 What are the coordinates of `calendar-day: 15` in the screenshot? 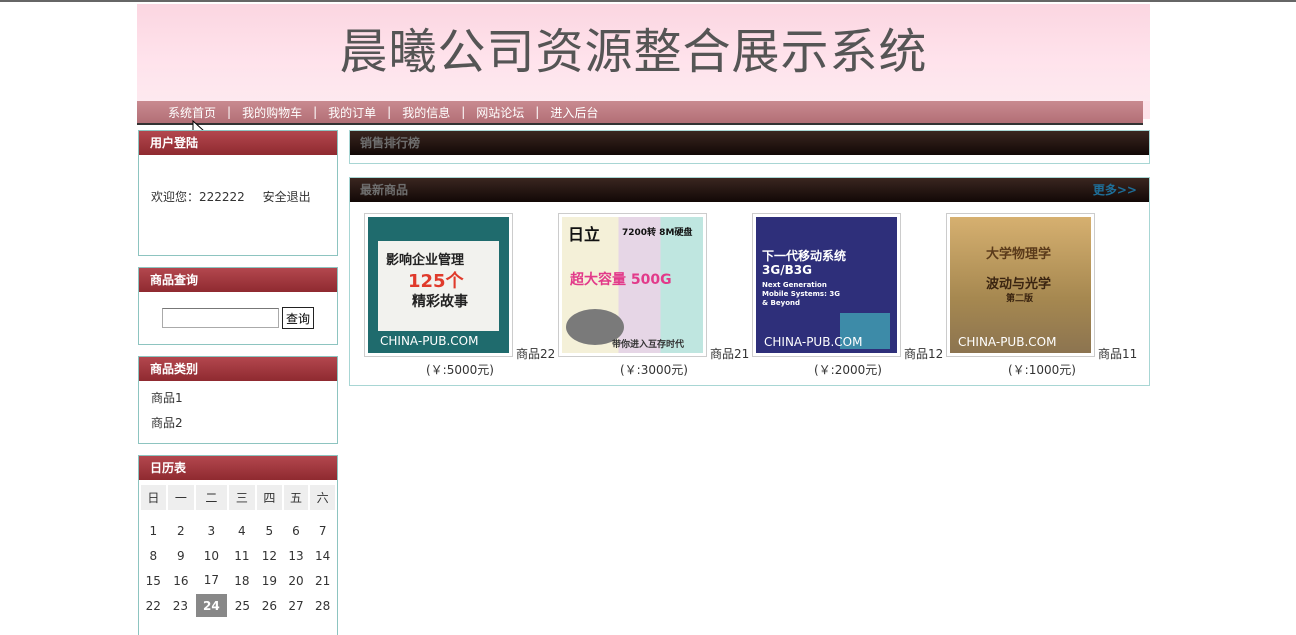 It's located at (153, 580).